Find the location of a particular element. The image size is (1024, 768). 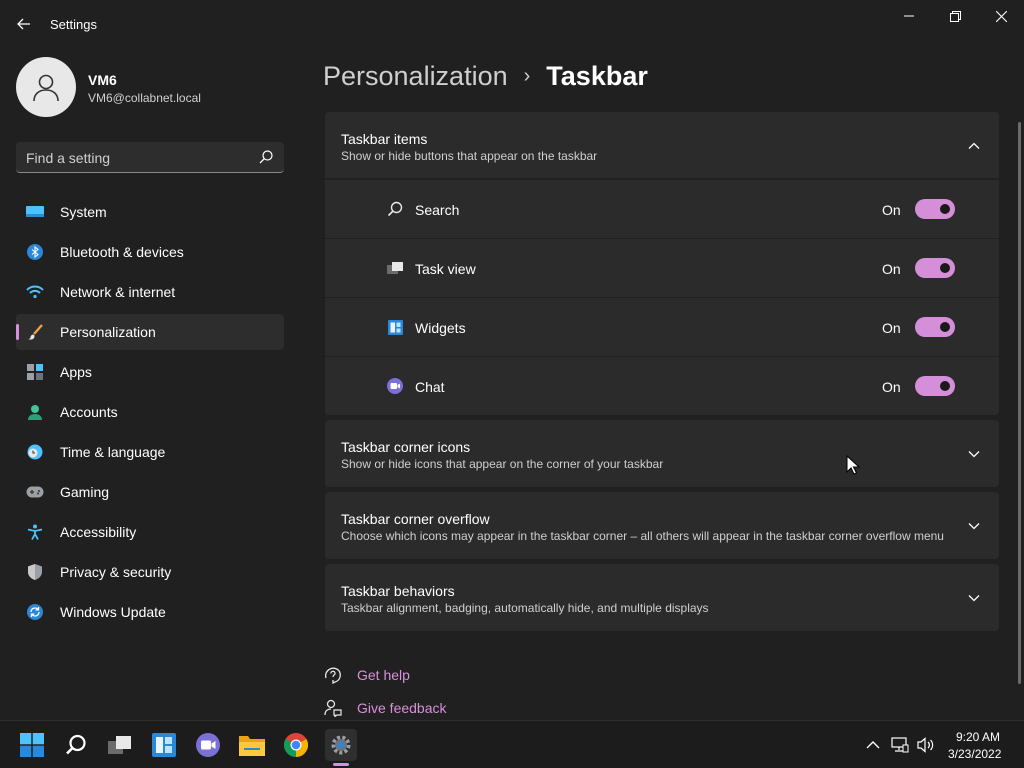

volume-icon is located at coordinates (925, 745).